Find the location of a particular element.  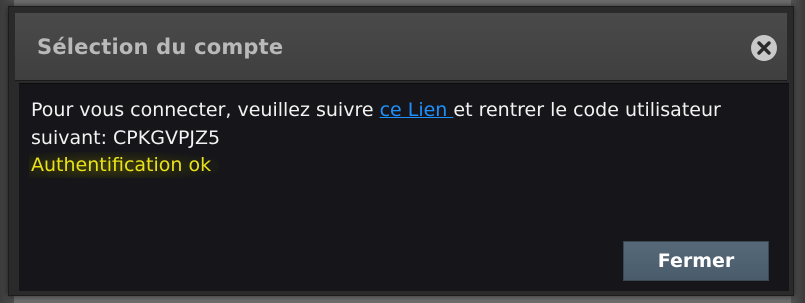

close-button: Fermer is located at coordinates (696, 261).